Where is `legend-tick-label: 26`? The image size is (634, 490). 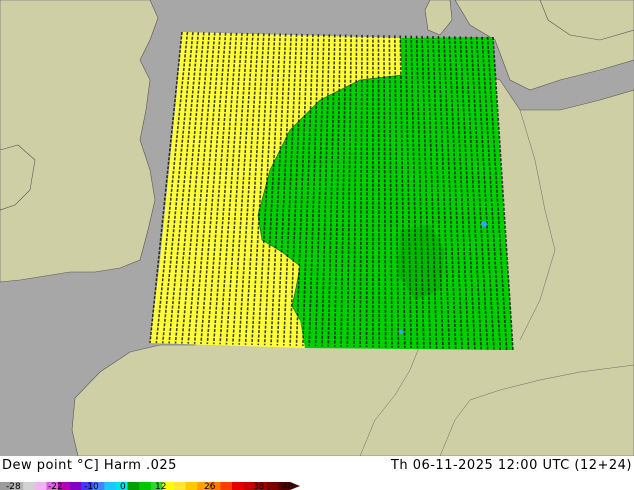 legend-tick-label: 26 is located at coordinates (210, 486).